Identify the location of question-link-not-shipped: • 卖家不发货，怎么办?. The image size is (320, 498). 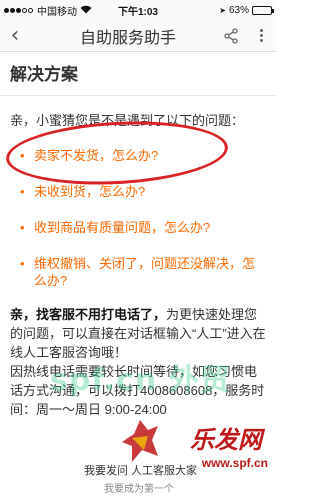
(143, 155).